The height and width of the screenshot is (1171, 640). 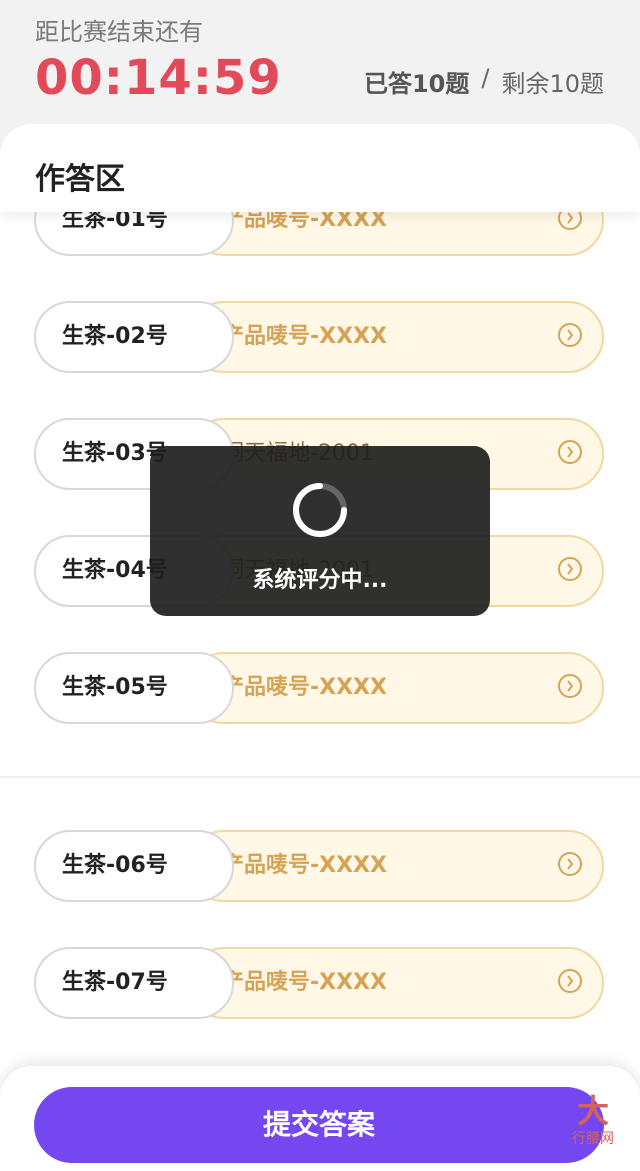 I want to click on answer-row: 产品唛号-XXXX 生茶-02号, so click(x=319, y=337).